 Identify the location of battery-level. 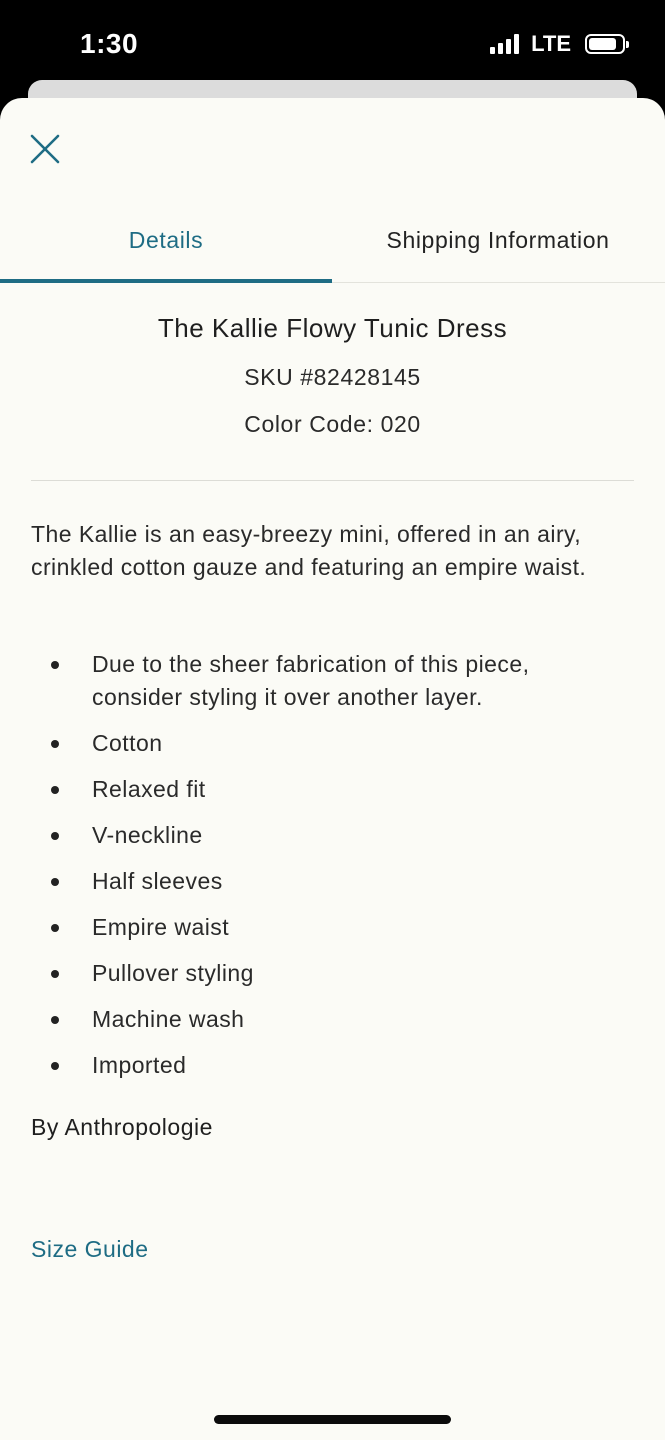
(602, 44).